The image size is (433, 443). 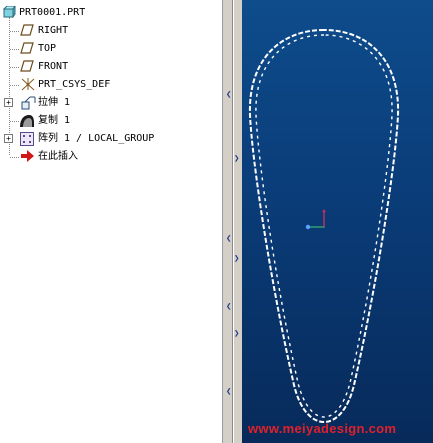 I want to click on panel-splitter: ❮ ❯ ❮ ❯ ❮ ❯ ❮, so click(x=232, y=221).